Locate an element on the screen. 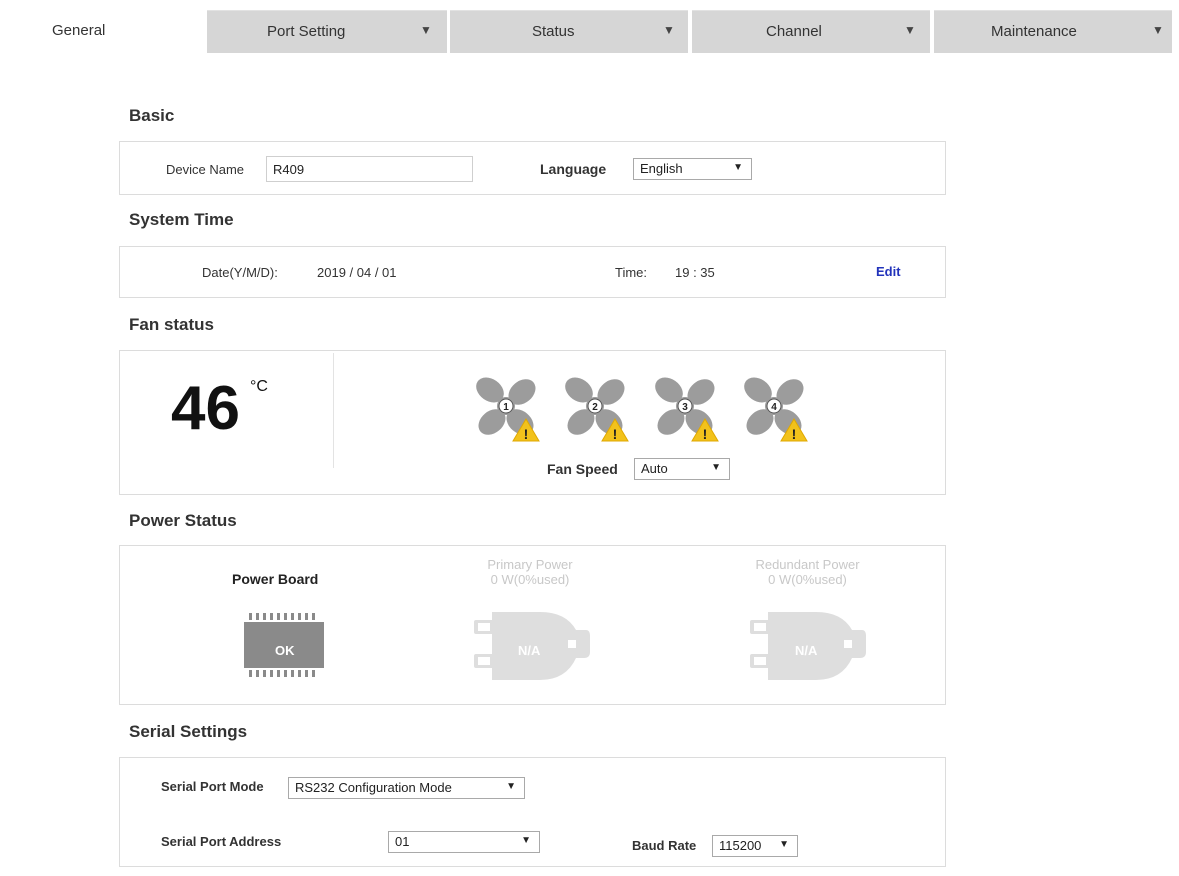 Image resolution: width=1179 pixels, height=876 pixels. serial-port-mode-value: RS232 Configuration Mode is located at coordinates (373, 787).